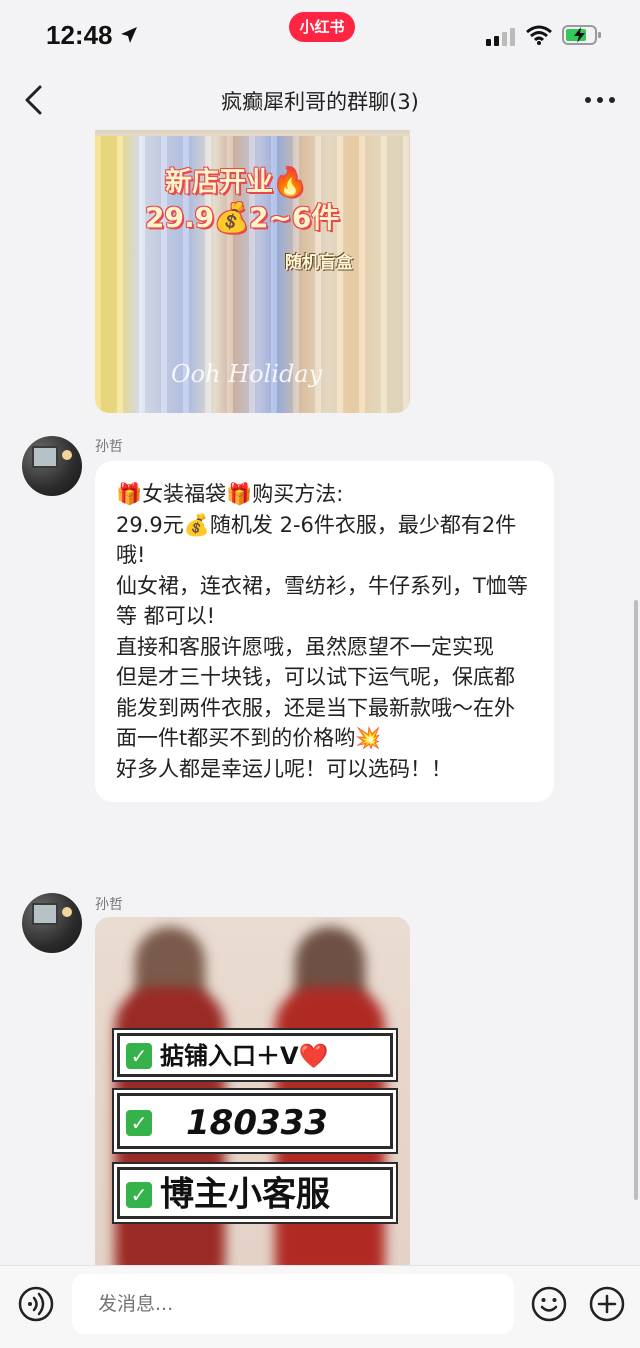 This screenshot has height=1348, width=640. Describe the element at coordinates (284, 768) in the screenshot. I see `message-line: 好多人都是幸运儿呢！可以选码！！` at that location.